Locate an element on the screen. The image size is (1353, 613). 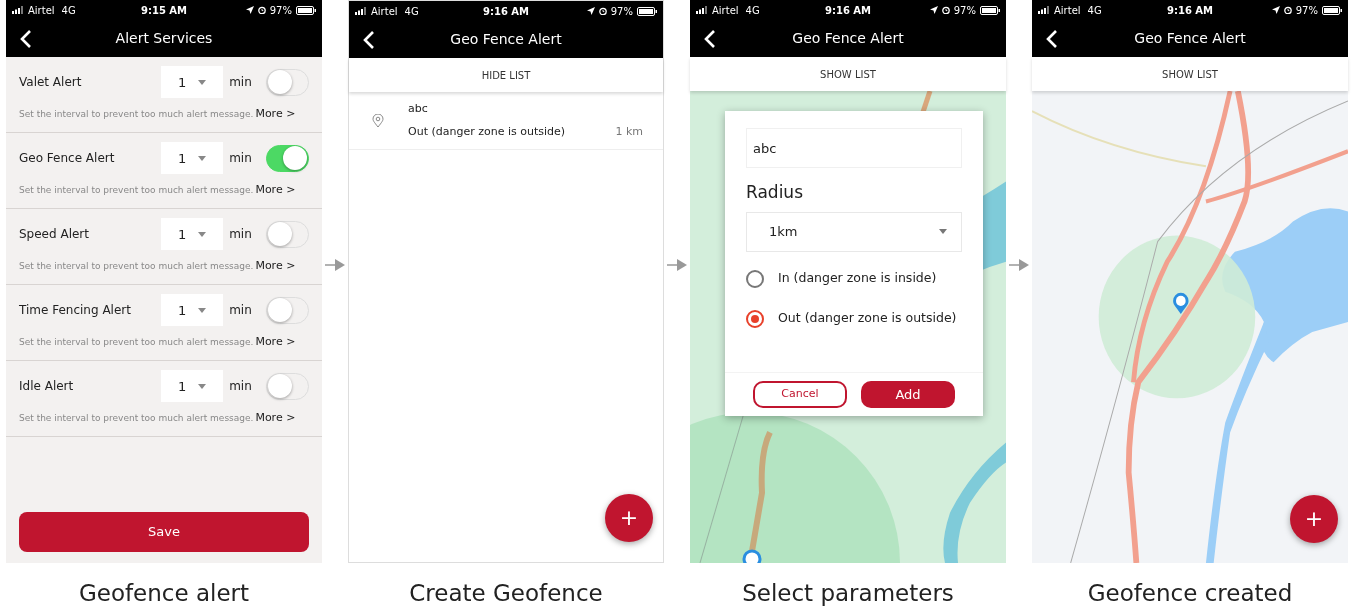
add-fab-button: + is located at coordinates (629, 518).